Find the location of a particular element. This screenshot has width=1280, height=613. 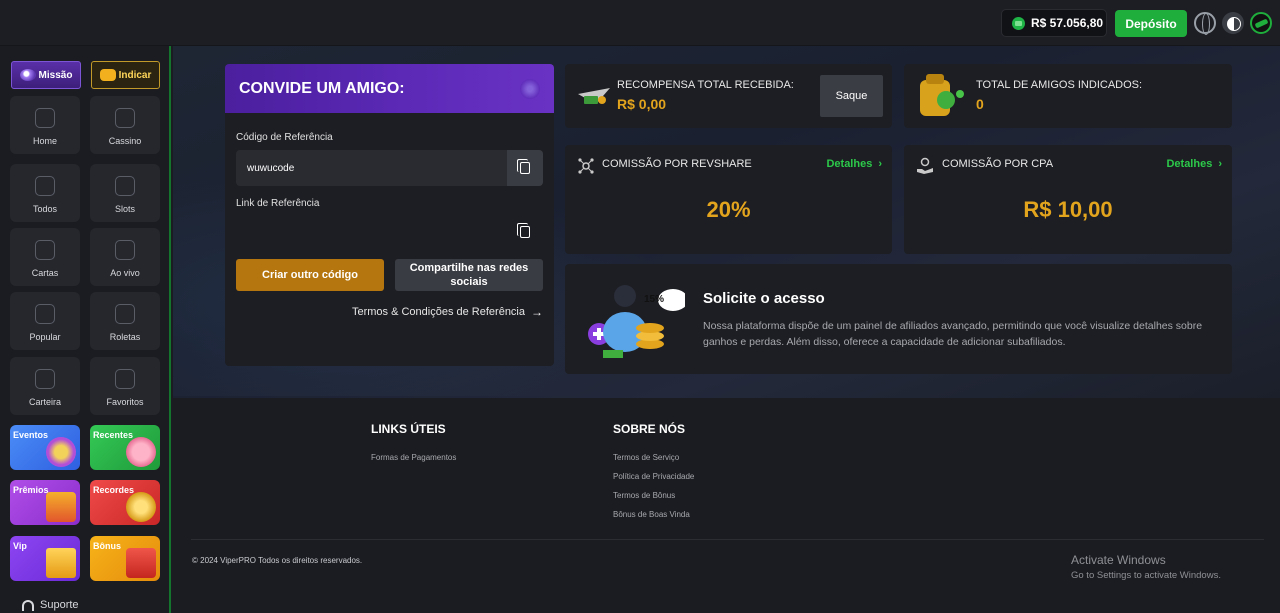

sidebar-item-todos: Todos is located at coordinates (45, 193).